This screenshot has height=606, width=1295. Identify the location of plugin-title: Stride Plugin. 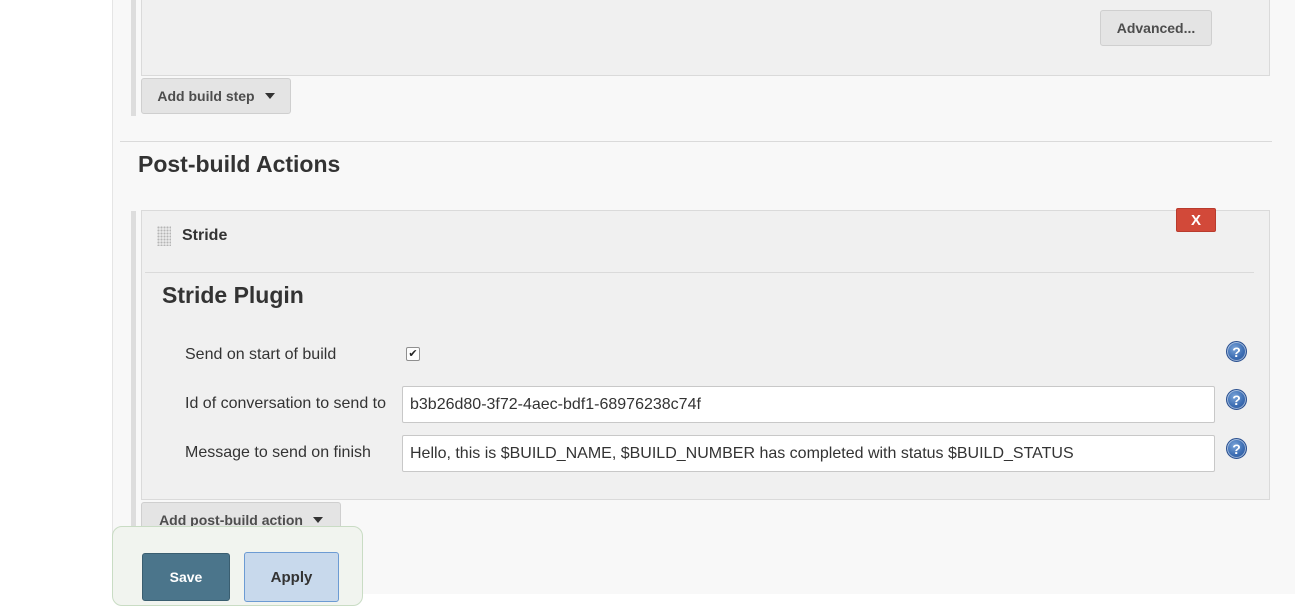
(233, 295).